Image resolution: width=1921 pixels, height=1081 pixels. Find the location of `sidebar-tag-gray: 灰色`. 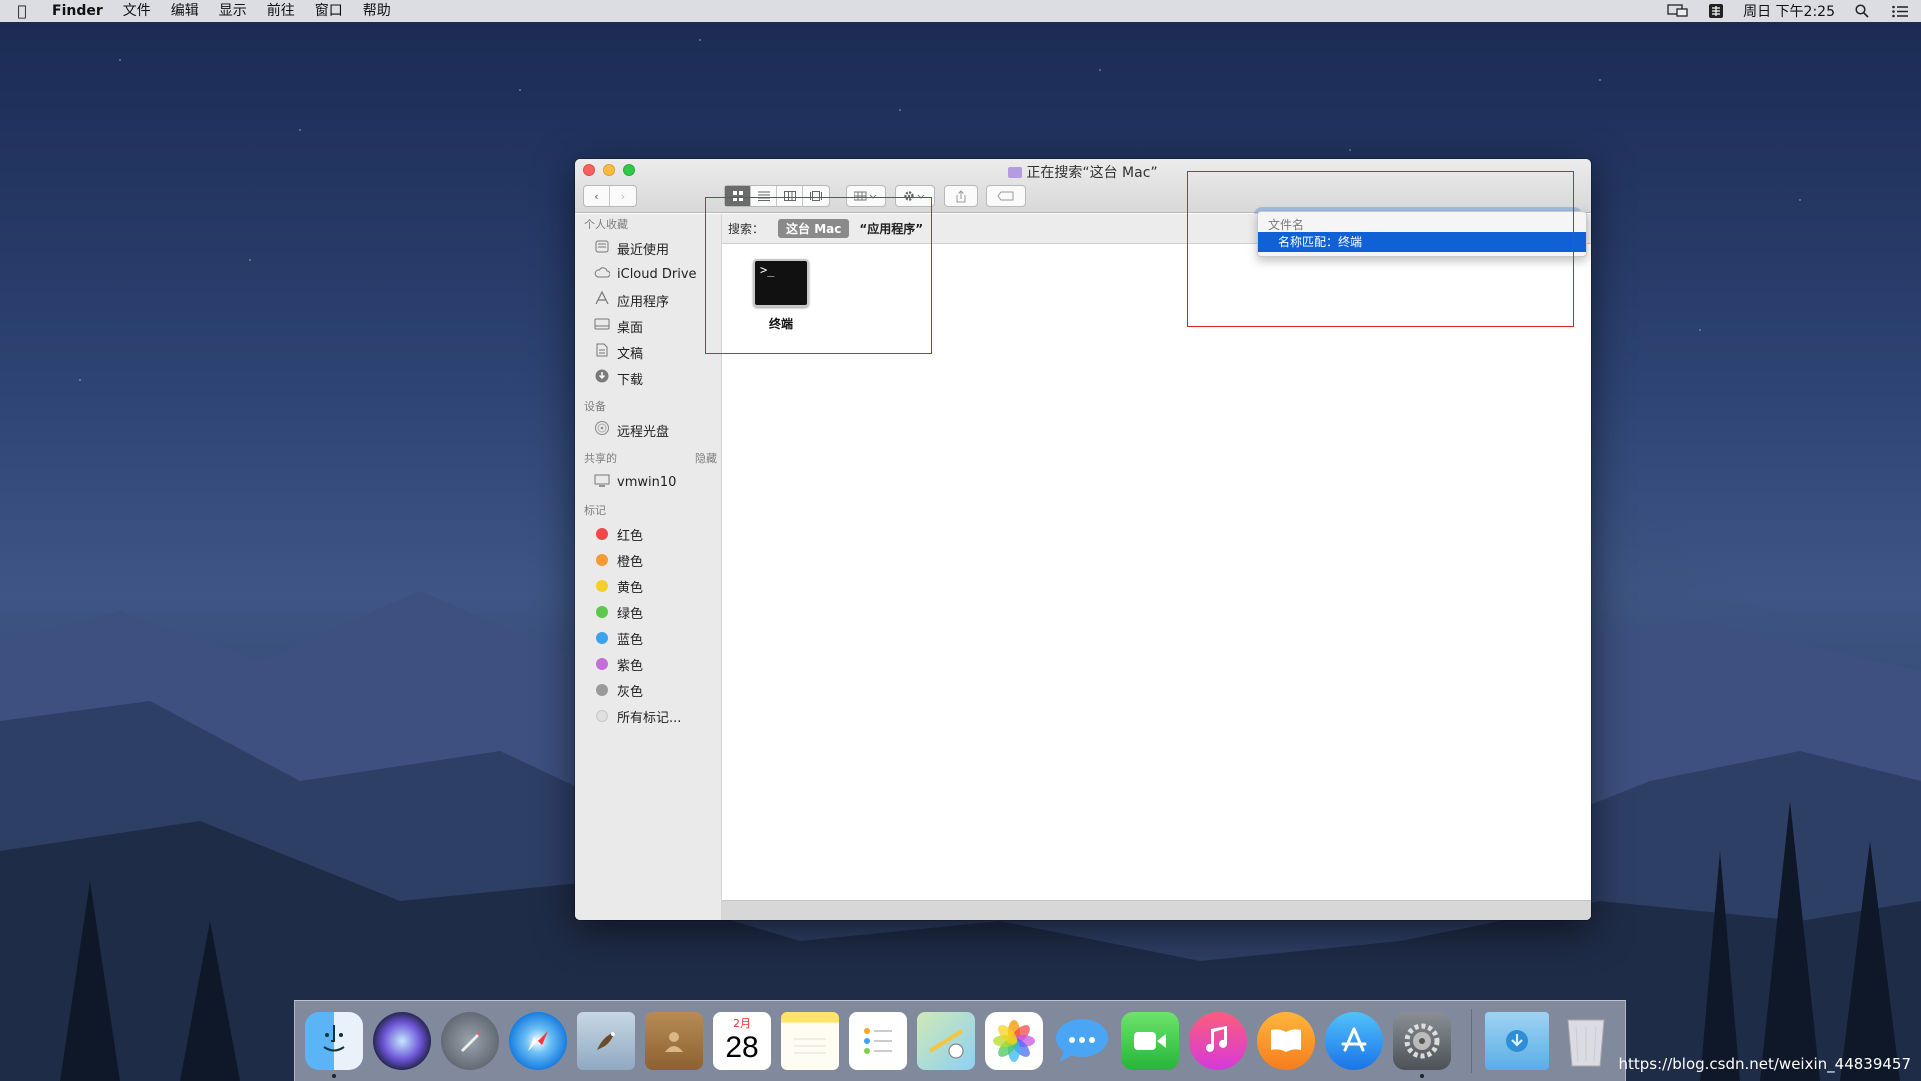

sidebar-tag-gray: 灰色 is located at coordinates (648, 690).